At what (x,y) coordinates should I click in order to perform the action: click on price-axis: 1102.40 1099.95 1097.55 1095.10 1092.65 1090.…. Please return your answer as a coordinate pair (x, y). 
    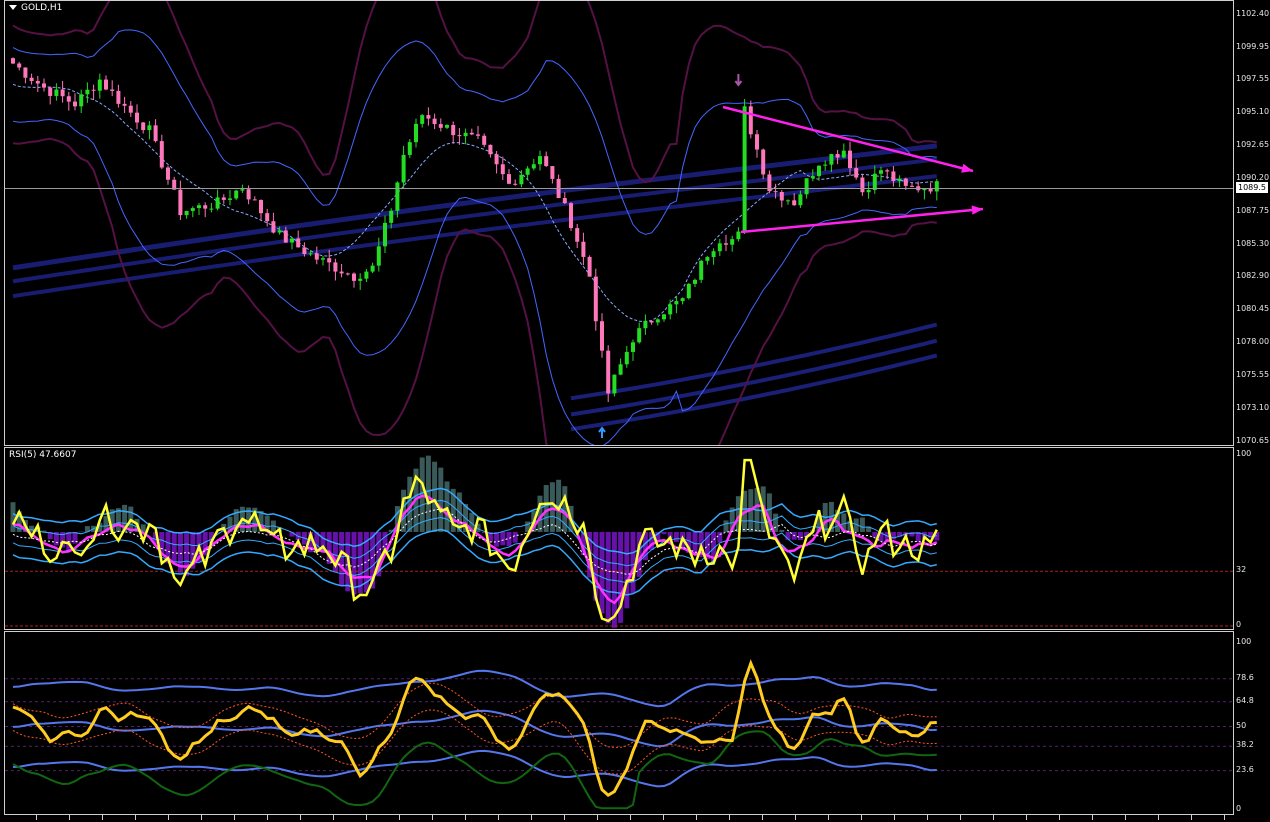
    Looking at the image, I should click on (1252, 223).